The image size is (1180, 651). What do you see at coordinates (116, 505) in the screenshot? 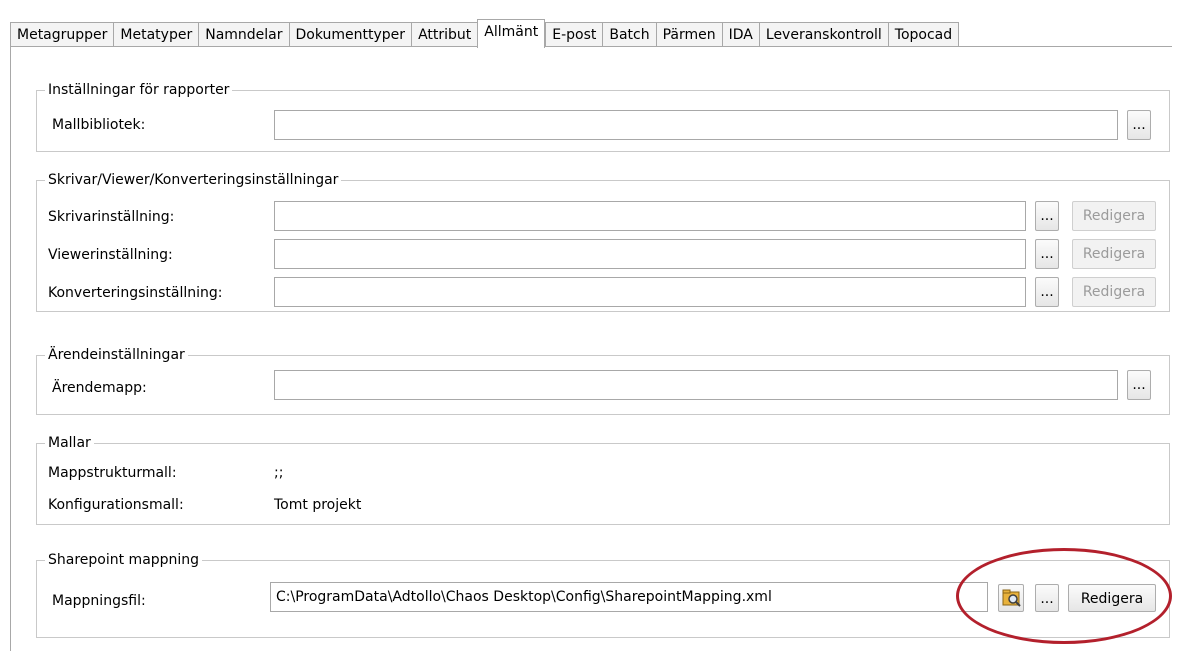
I see `konfigurationsmall-label: Konfigurationsmall:` at bounding box center [116, 505].